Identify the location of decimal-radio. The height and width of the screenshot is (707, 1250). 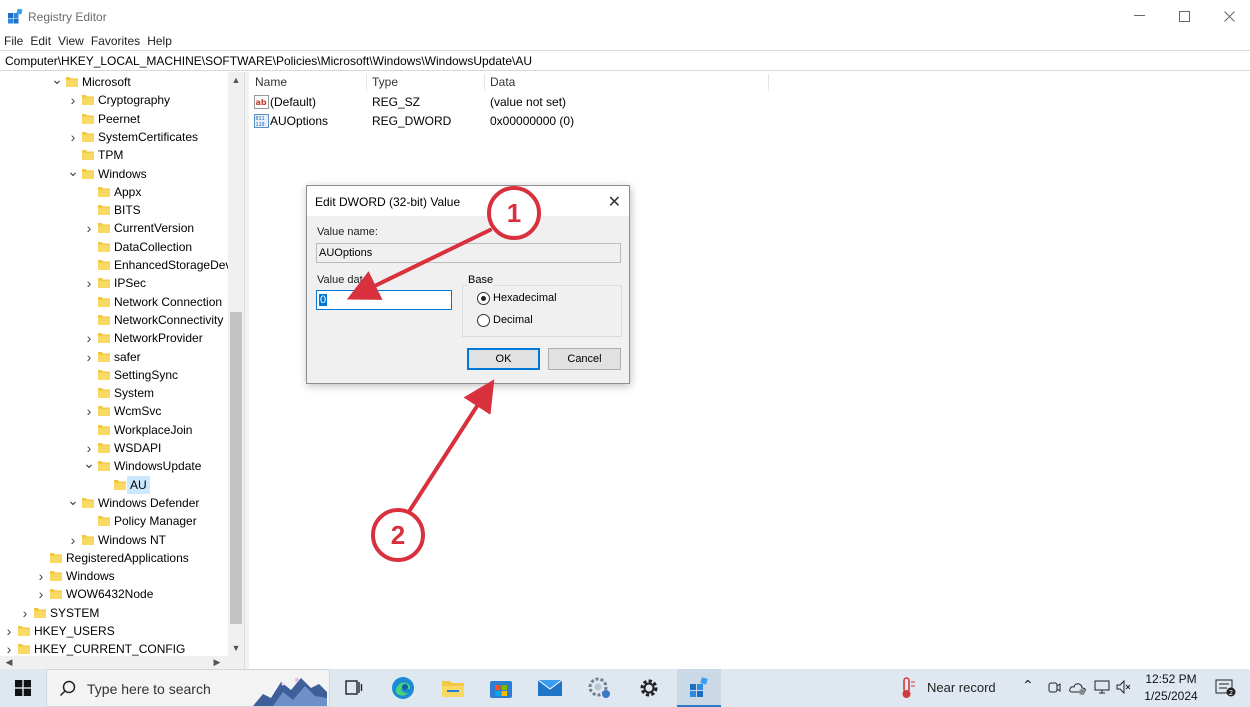
(483, 320).